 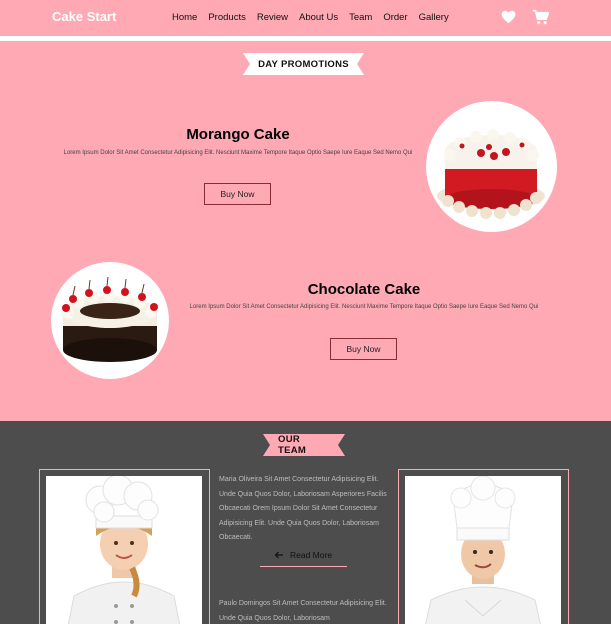 I want to click on buy-now-button-chocolate: Buy Now, so click(x=363, y=349).